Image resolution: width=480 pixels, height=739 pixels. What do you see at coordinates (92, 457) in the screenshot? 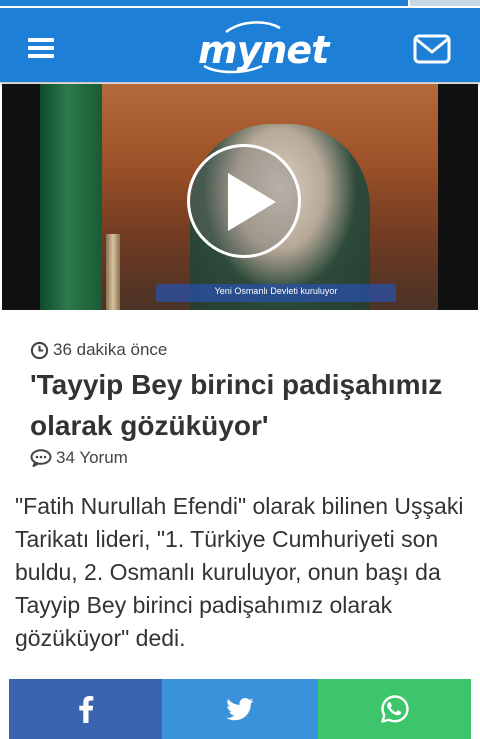
I see `comments-count: 34 Yorum` at bounding box center [92, 457].